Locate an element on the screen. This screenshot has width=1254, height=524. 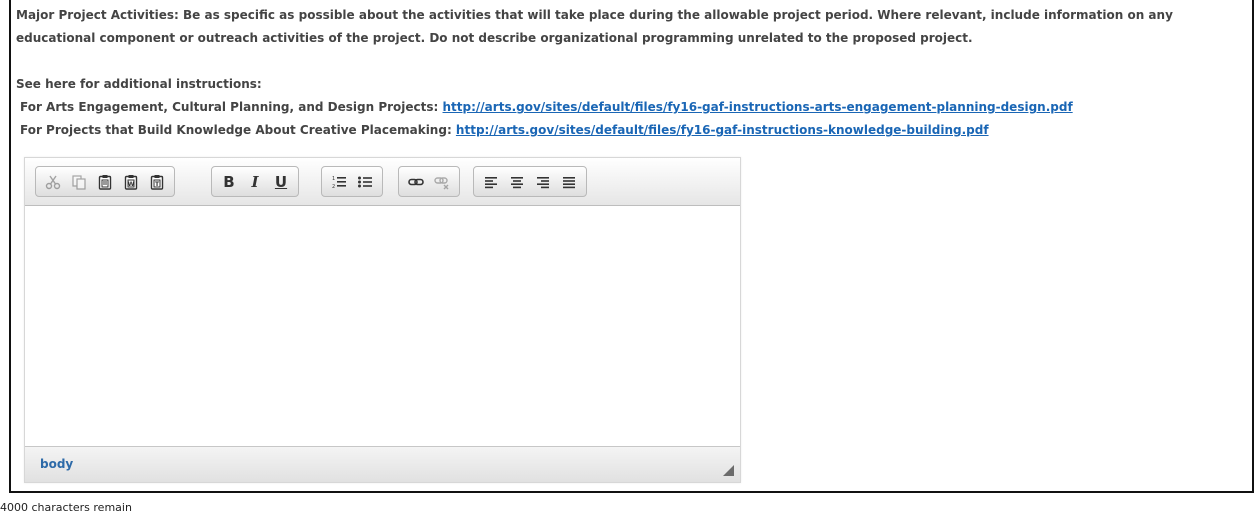
align-center-icon is located at coordinates (517, 182).